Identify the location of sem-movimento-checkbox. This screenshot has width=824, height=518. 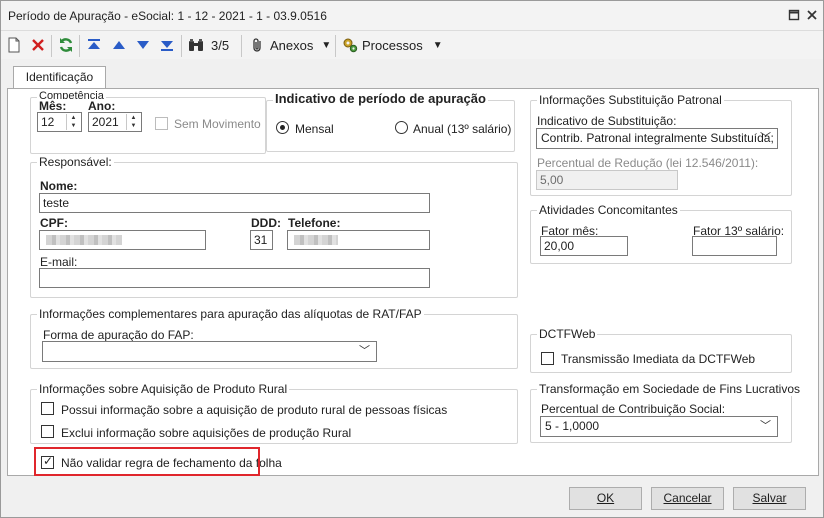
(161, 123).